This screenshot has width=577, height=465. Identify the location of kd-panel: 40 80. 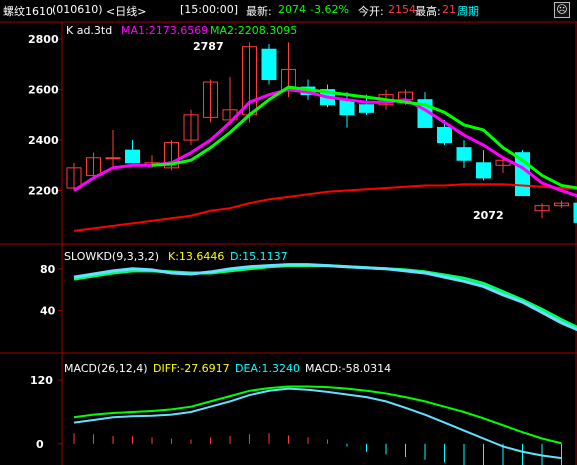
(308, 297).